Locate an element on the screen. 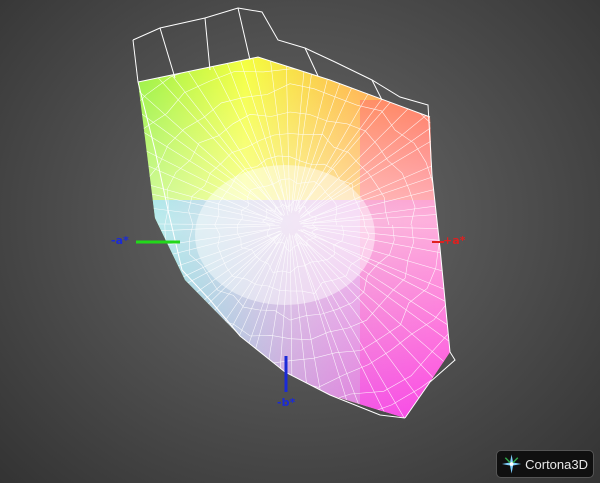 This screenshot has width=600, height=483. cortona3d-brand-text: Cortona3D is located at coordinates (556, 464).